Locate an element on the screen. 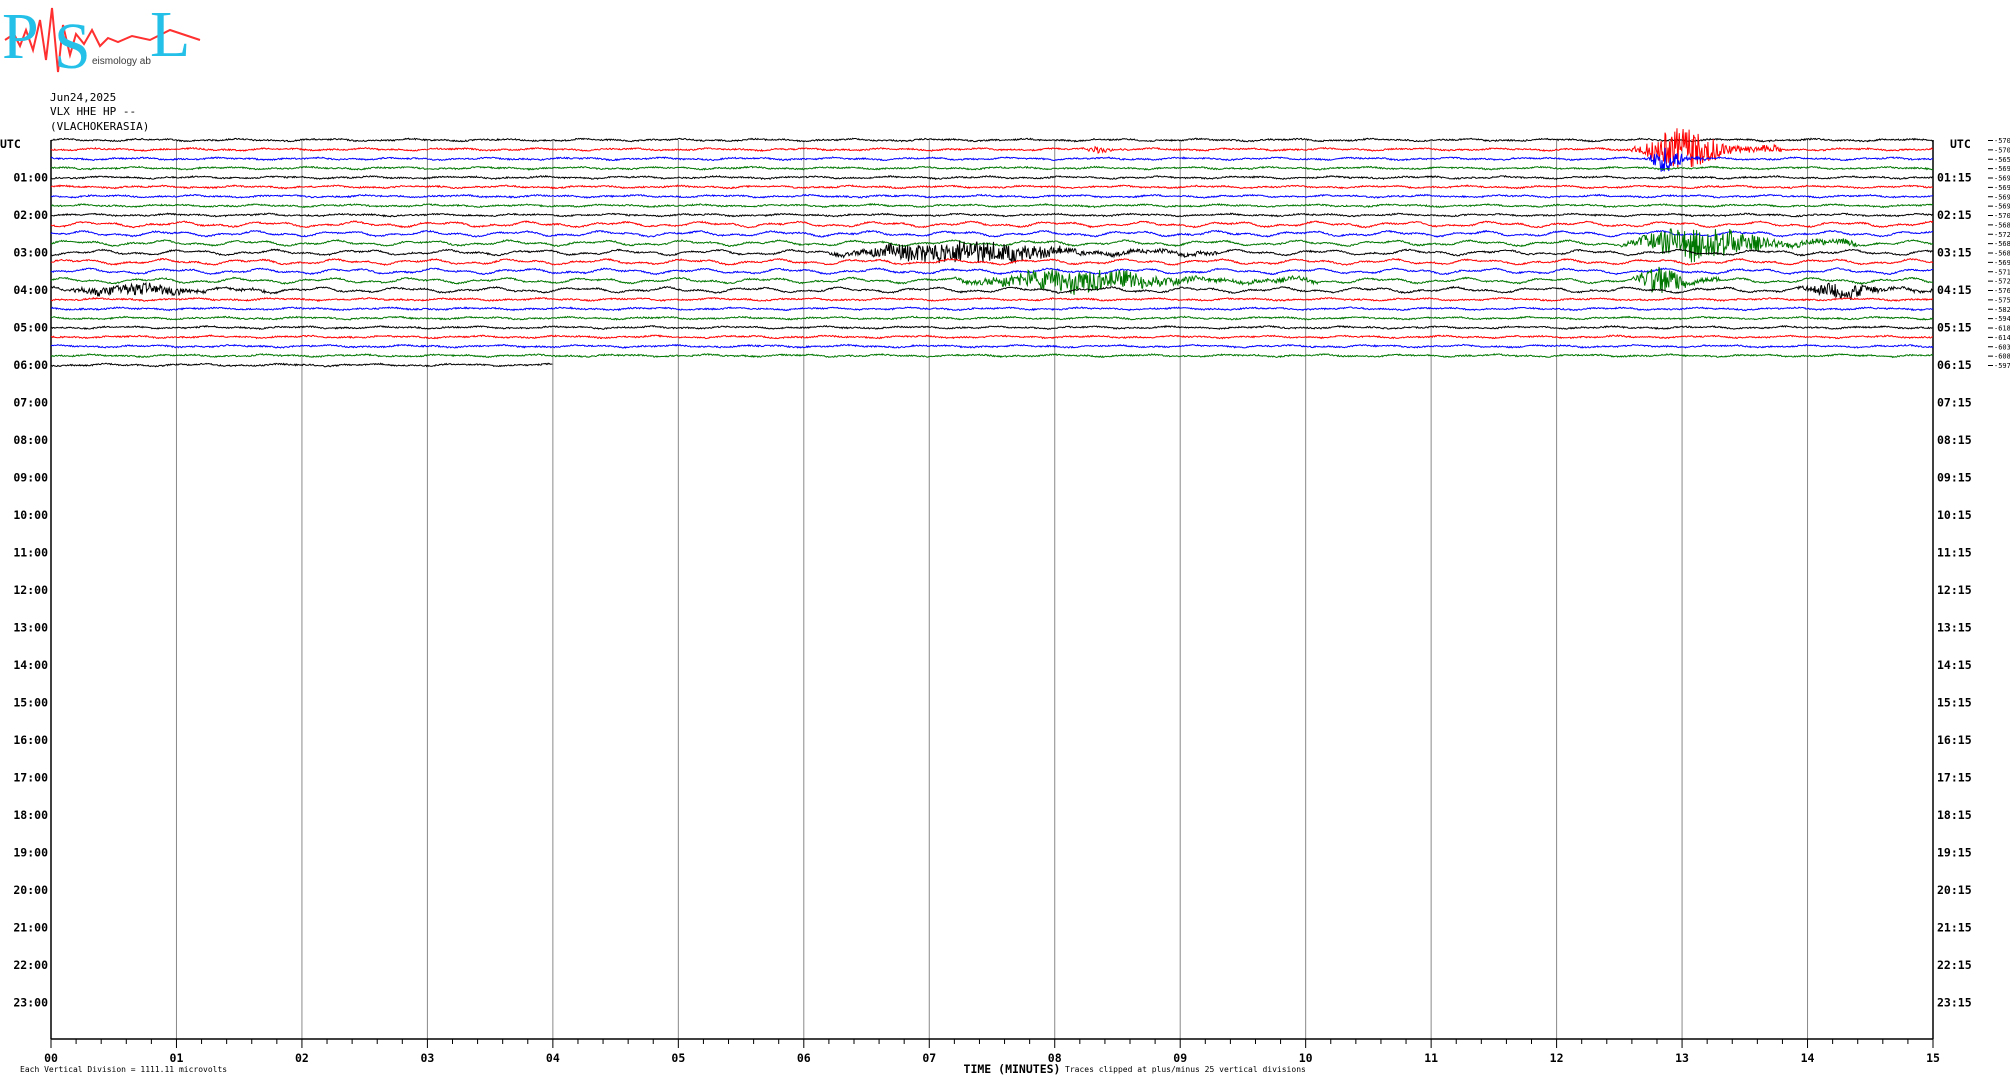  x-tick-label: 13 is located at coordinates (1682, 1058).